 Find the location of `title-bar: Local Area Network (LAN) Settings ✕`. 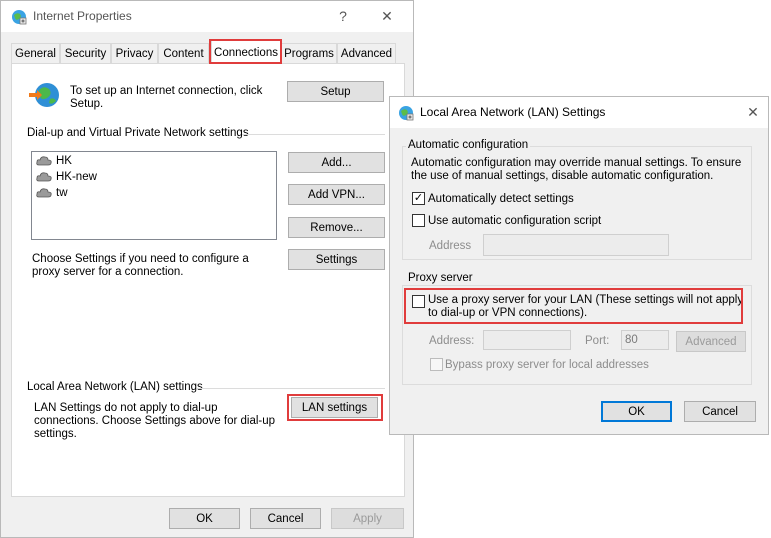

title-bar: Local Area Network (LAN) Settings ✕ is located at coordinates (579, 112).